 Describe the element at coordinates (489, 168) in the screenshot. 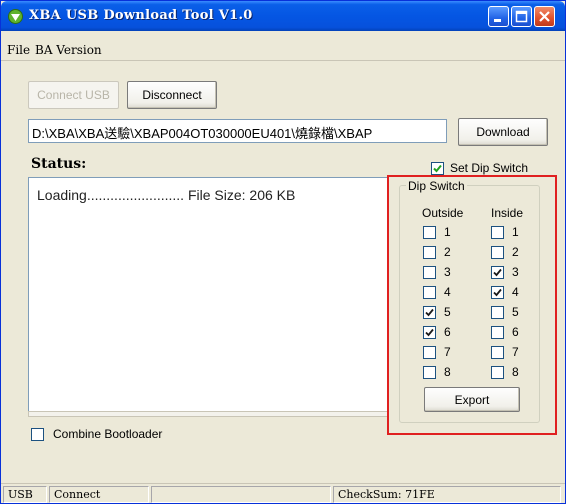

I see `set-dip-switch-label: Set Dip Switch` at that location.